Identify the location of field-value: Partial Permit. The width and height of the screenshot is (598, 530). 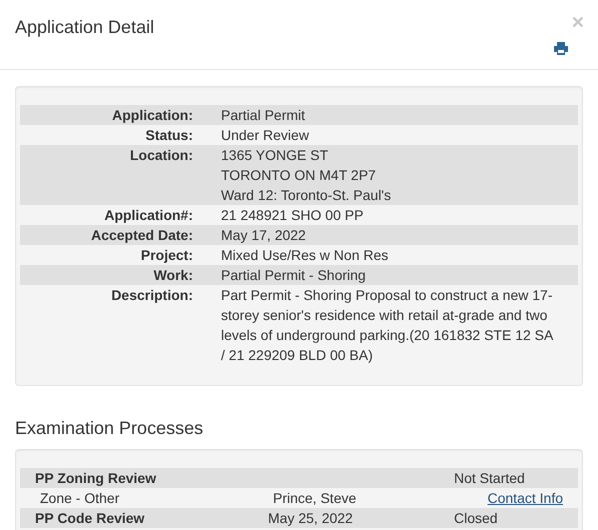
(263, 115).